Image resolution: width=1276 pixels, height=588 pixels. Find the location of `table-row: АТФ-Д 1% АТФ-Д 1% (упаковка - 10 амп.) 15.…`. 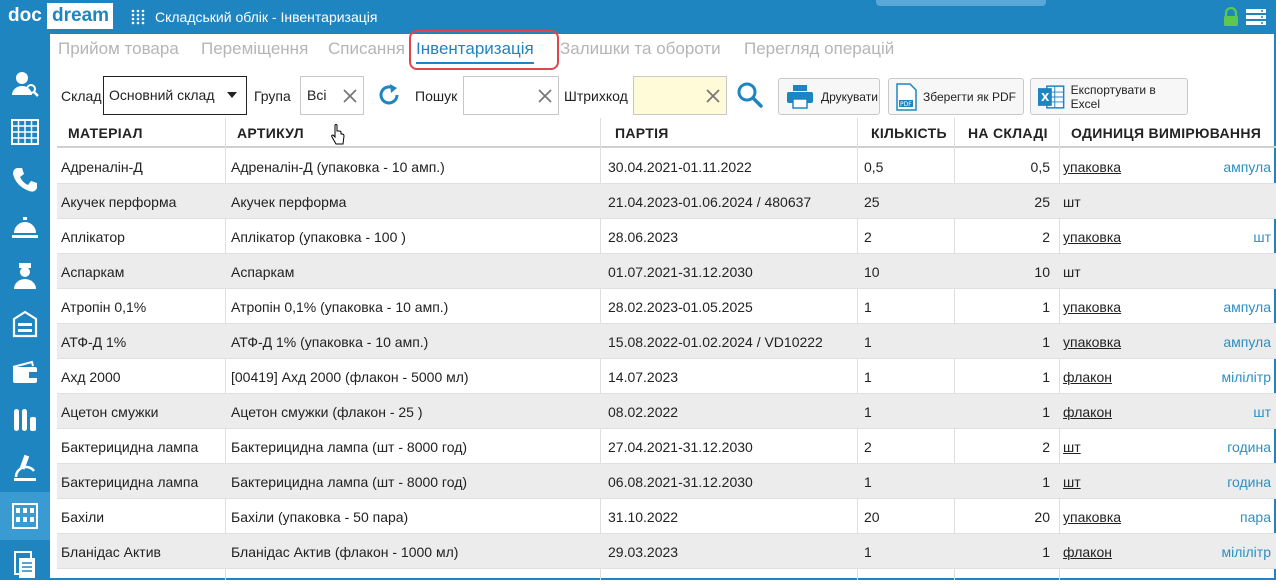

table-row: АТФ-Д 1% АТФ-Д 1% (упаковка - 10 амп.) 15.… is located at coordinates (666, 341).